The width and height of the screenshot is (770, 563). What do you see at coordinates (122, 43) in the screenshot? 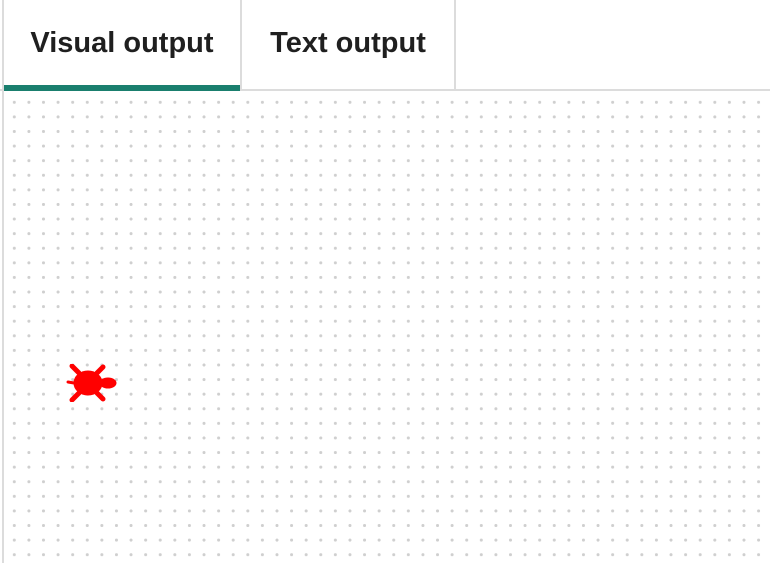
I see `tab-visual-output-label: Visual output` at bounding box center [122, 43].